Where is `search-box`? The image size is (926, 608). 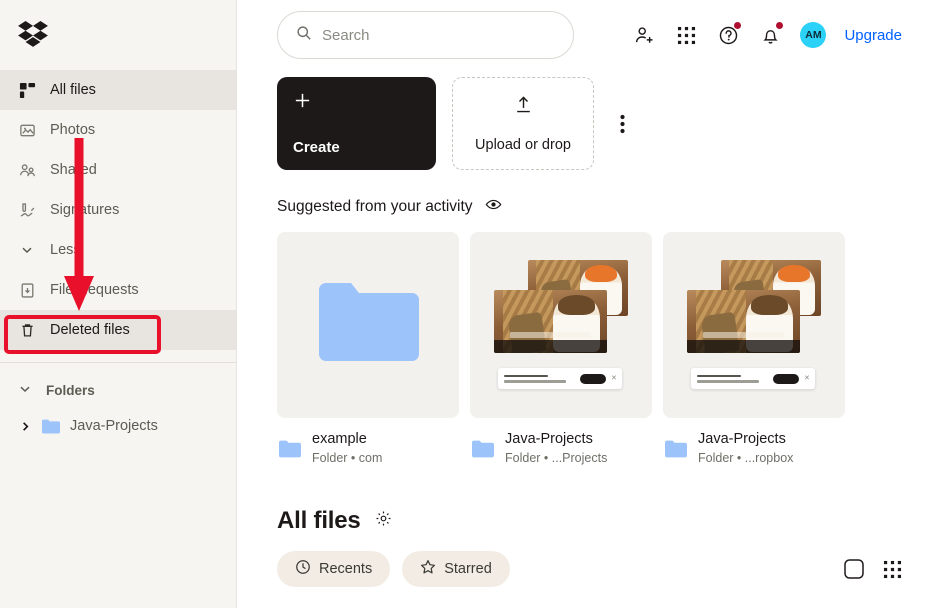
search-box is located at coordinates (425, 35).